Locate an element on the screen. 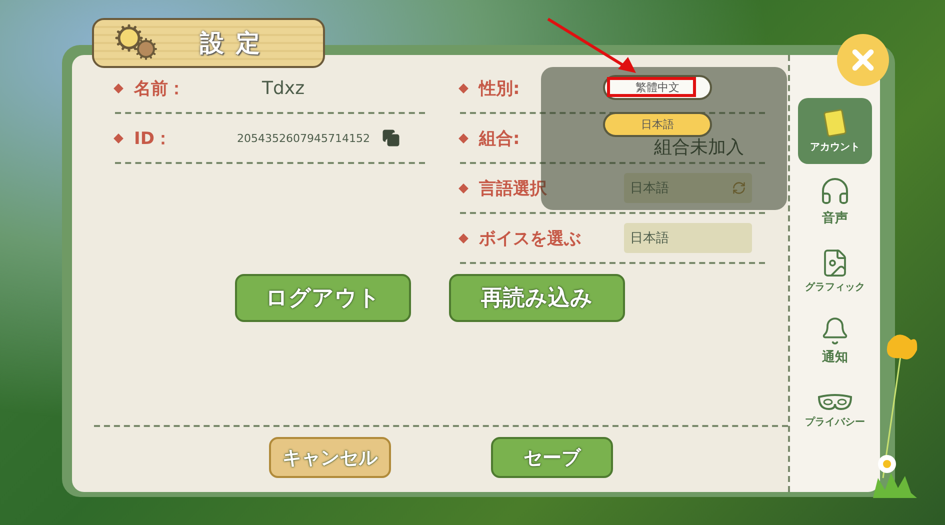 This screenshot has height=525, width=945. field-value: Tdxz is located at coordinates (283, 88).